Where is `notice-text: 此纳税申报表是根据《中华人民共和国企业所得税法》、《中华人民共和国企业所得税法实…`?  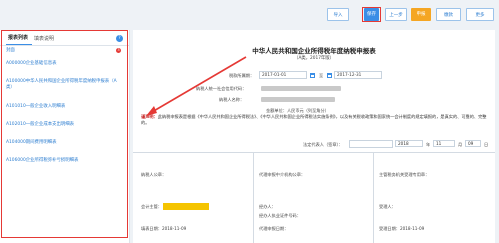
notice-text: 此纳税申报表是根据《中华人民共和国企业所得税法》、《中华人民共和国企业所得税法实… is located at coordinates (314, 119).